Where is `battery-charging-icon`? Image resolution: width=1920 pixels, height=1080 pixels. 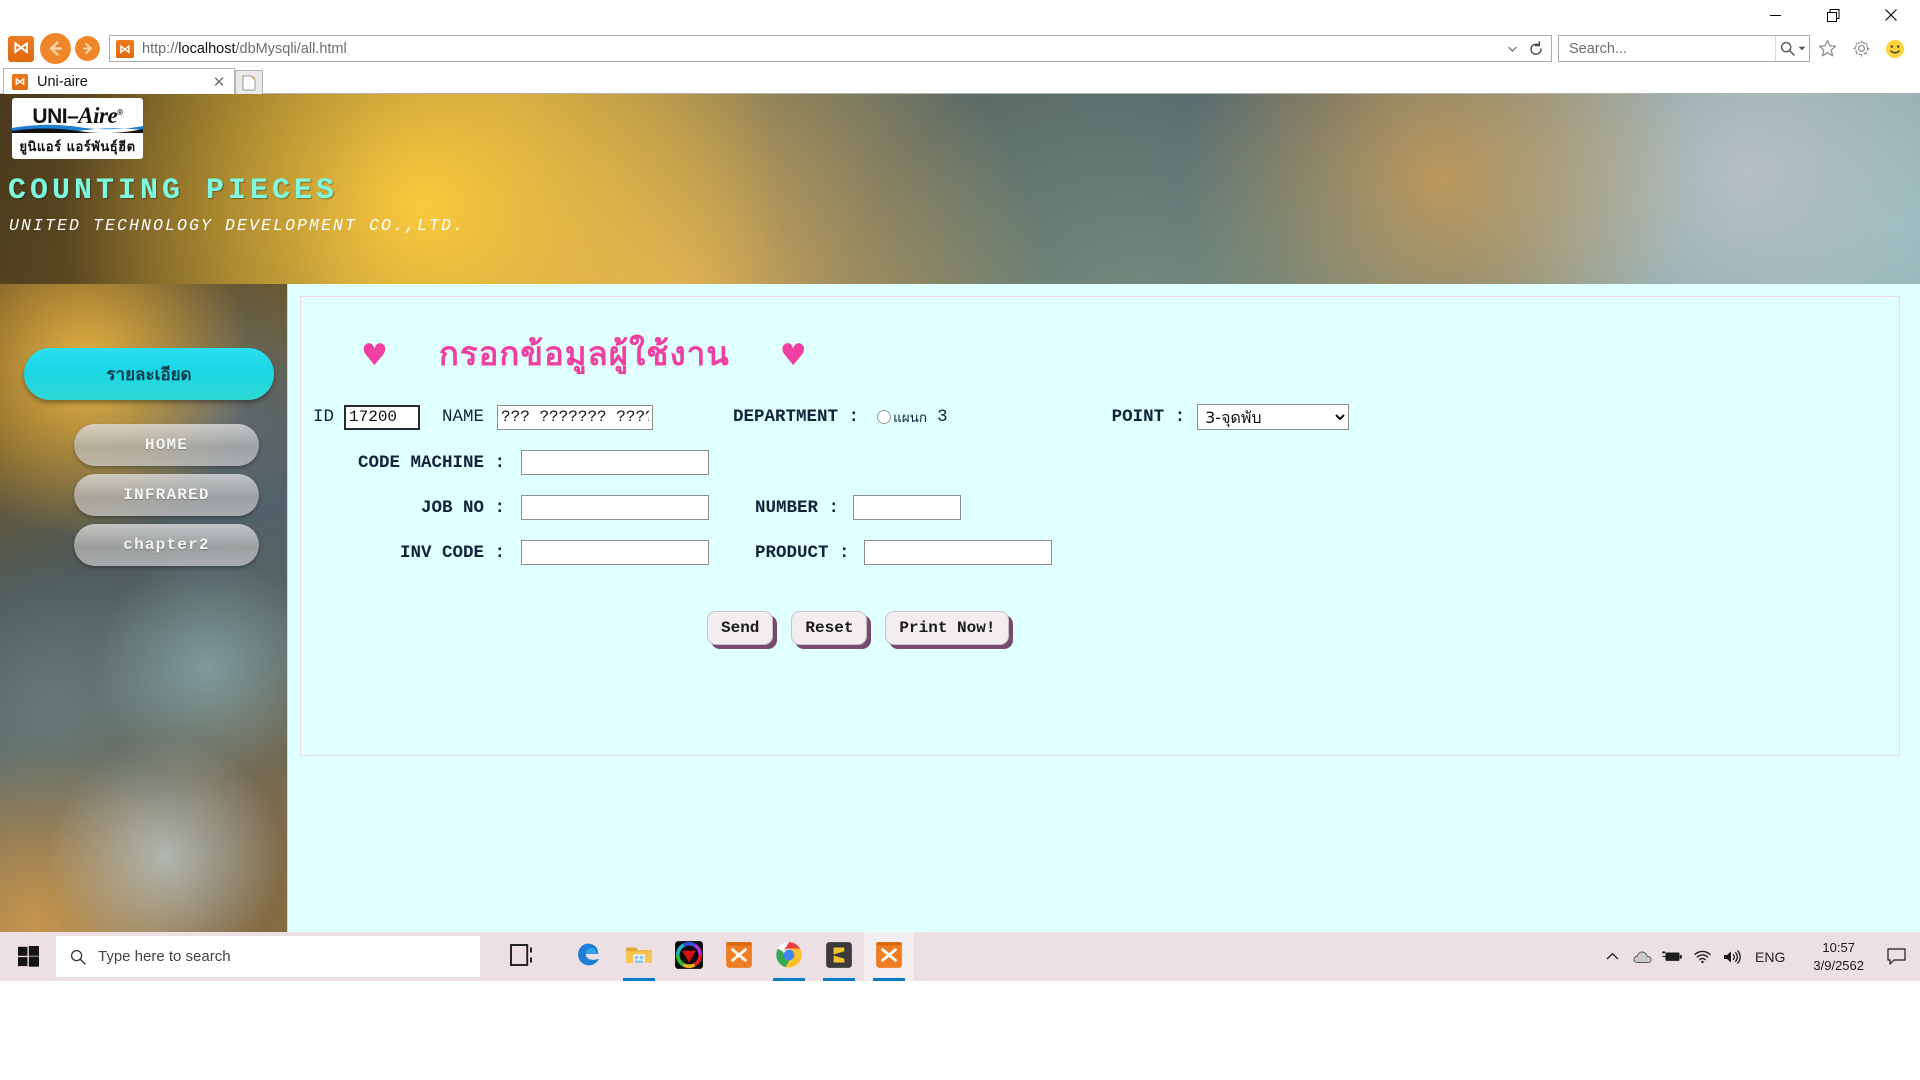 battery-charging-icon is located at coordinates (1672, 956).